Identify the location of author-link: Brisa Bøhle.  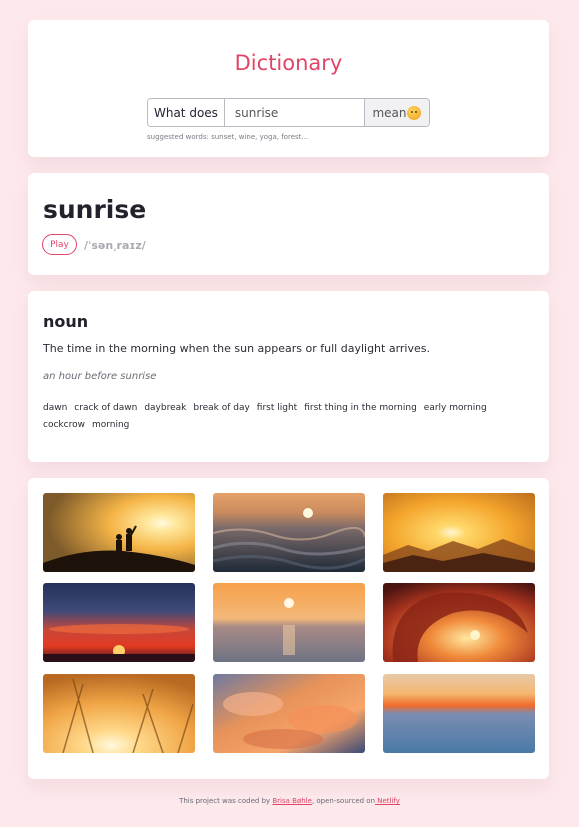
(292, 801).